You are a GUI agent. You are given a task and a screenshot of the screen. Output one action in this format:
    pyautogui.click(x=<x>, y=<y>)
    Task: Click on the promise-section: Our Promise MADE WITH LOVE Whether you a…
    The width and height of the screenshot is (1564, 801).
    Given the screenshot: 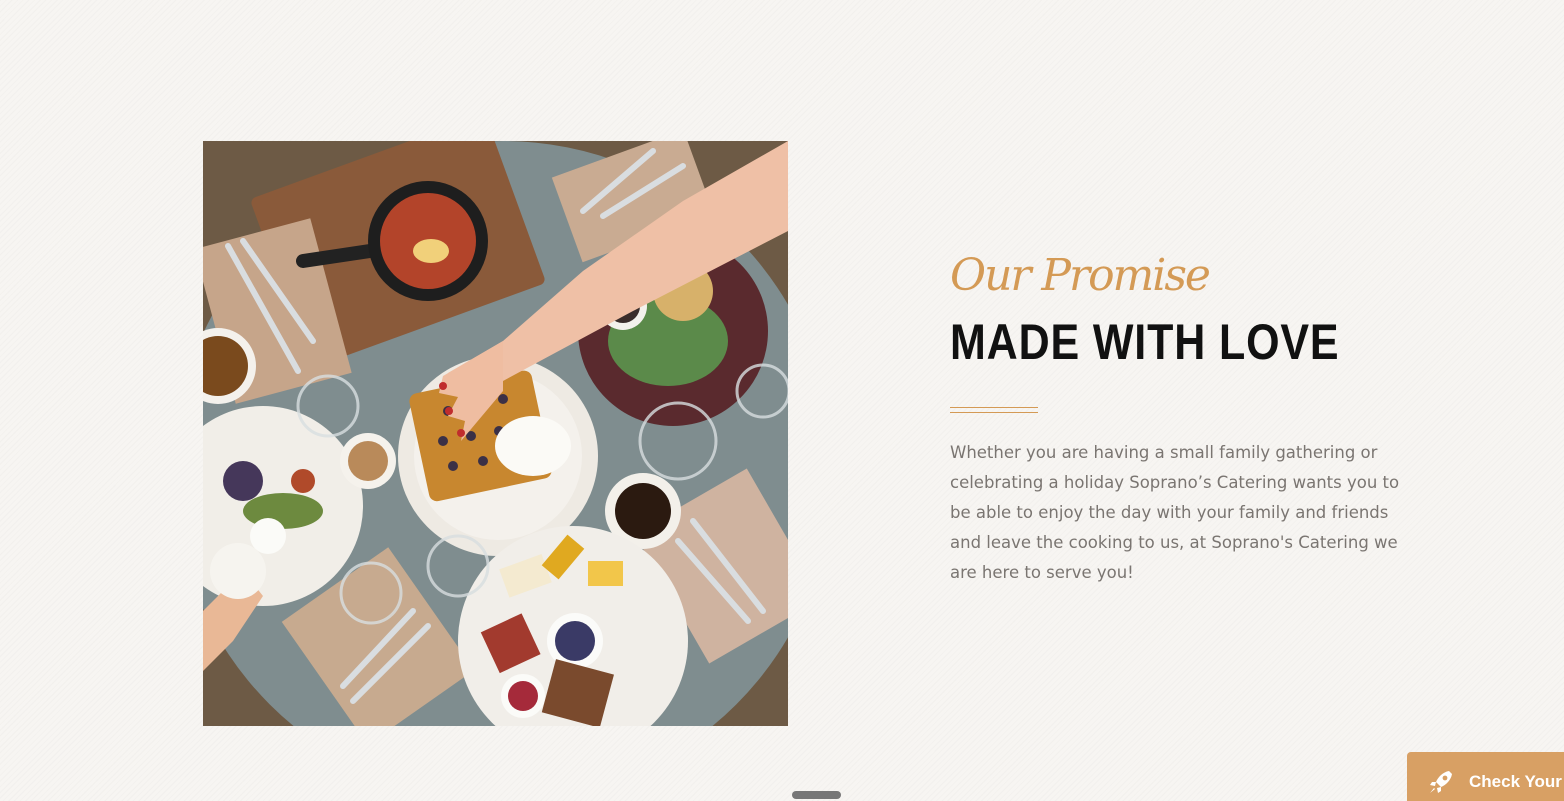 What is the action you would take?
    pyautogui.click(x=1185, y=425)
    